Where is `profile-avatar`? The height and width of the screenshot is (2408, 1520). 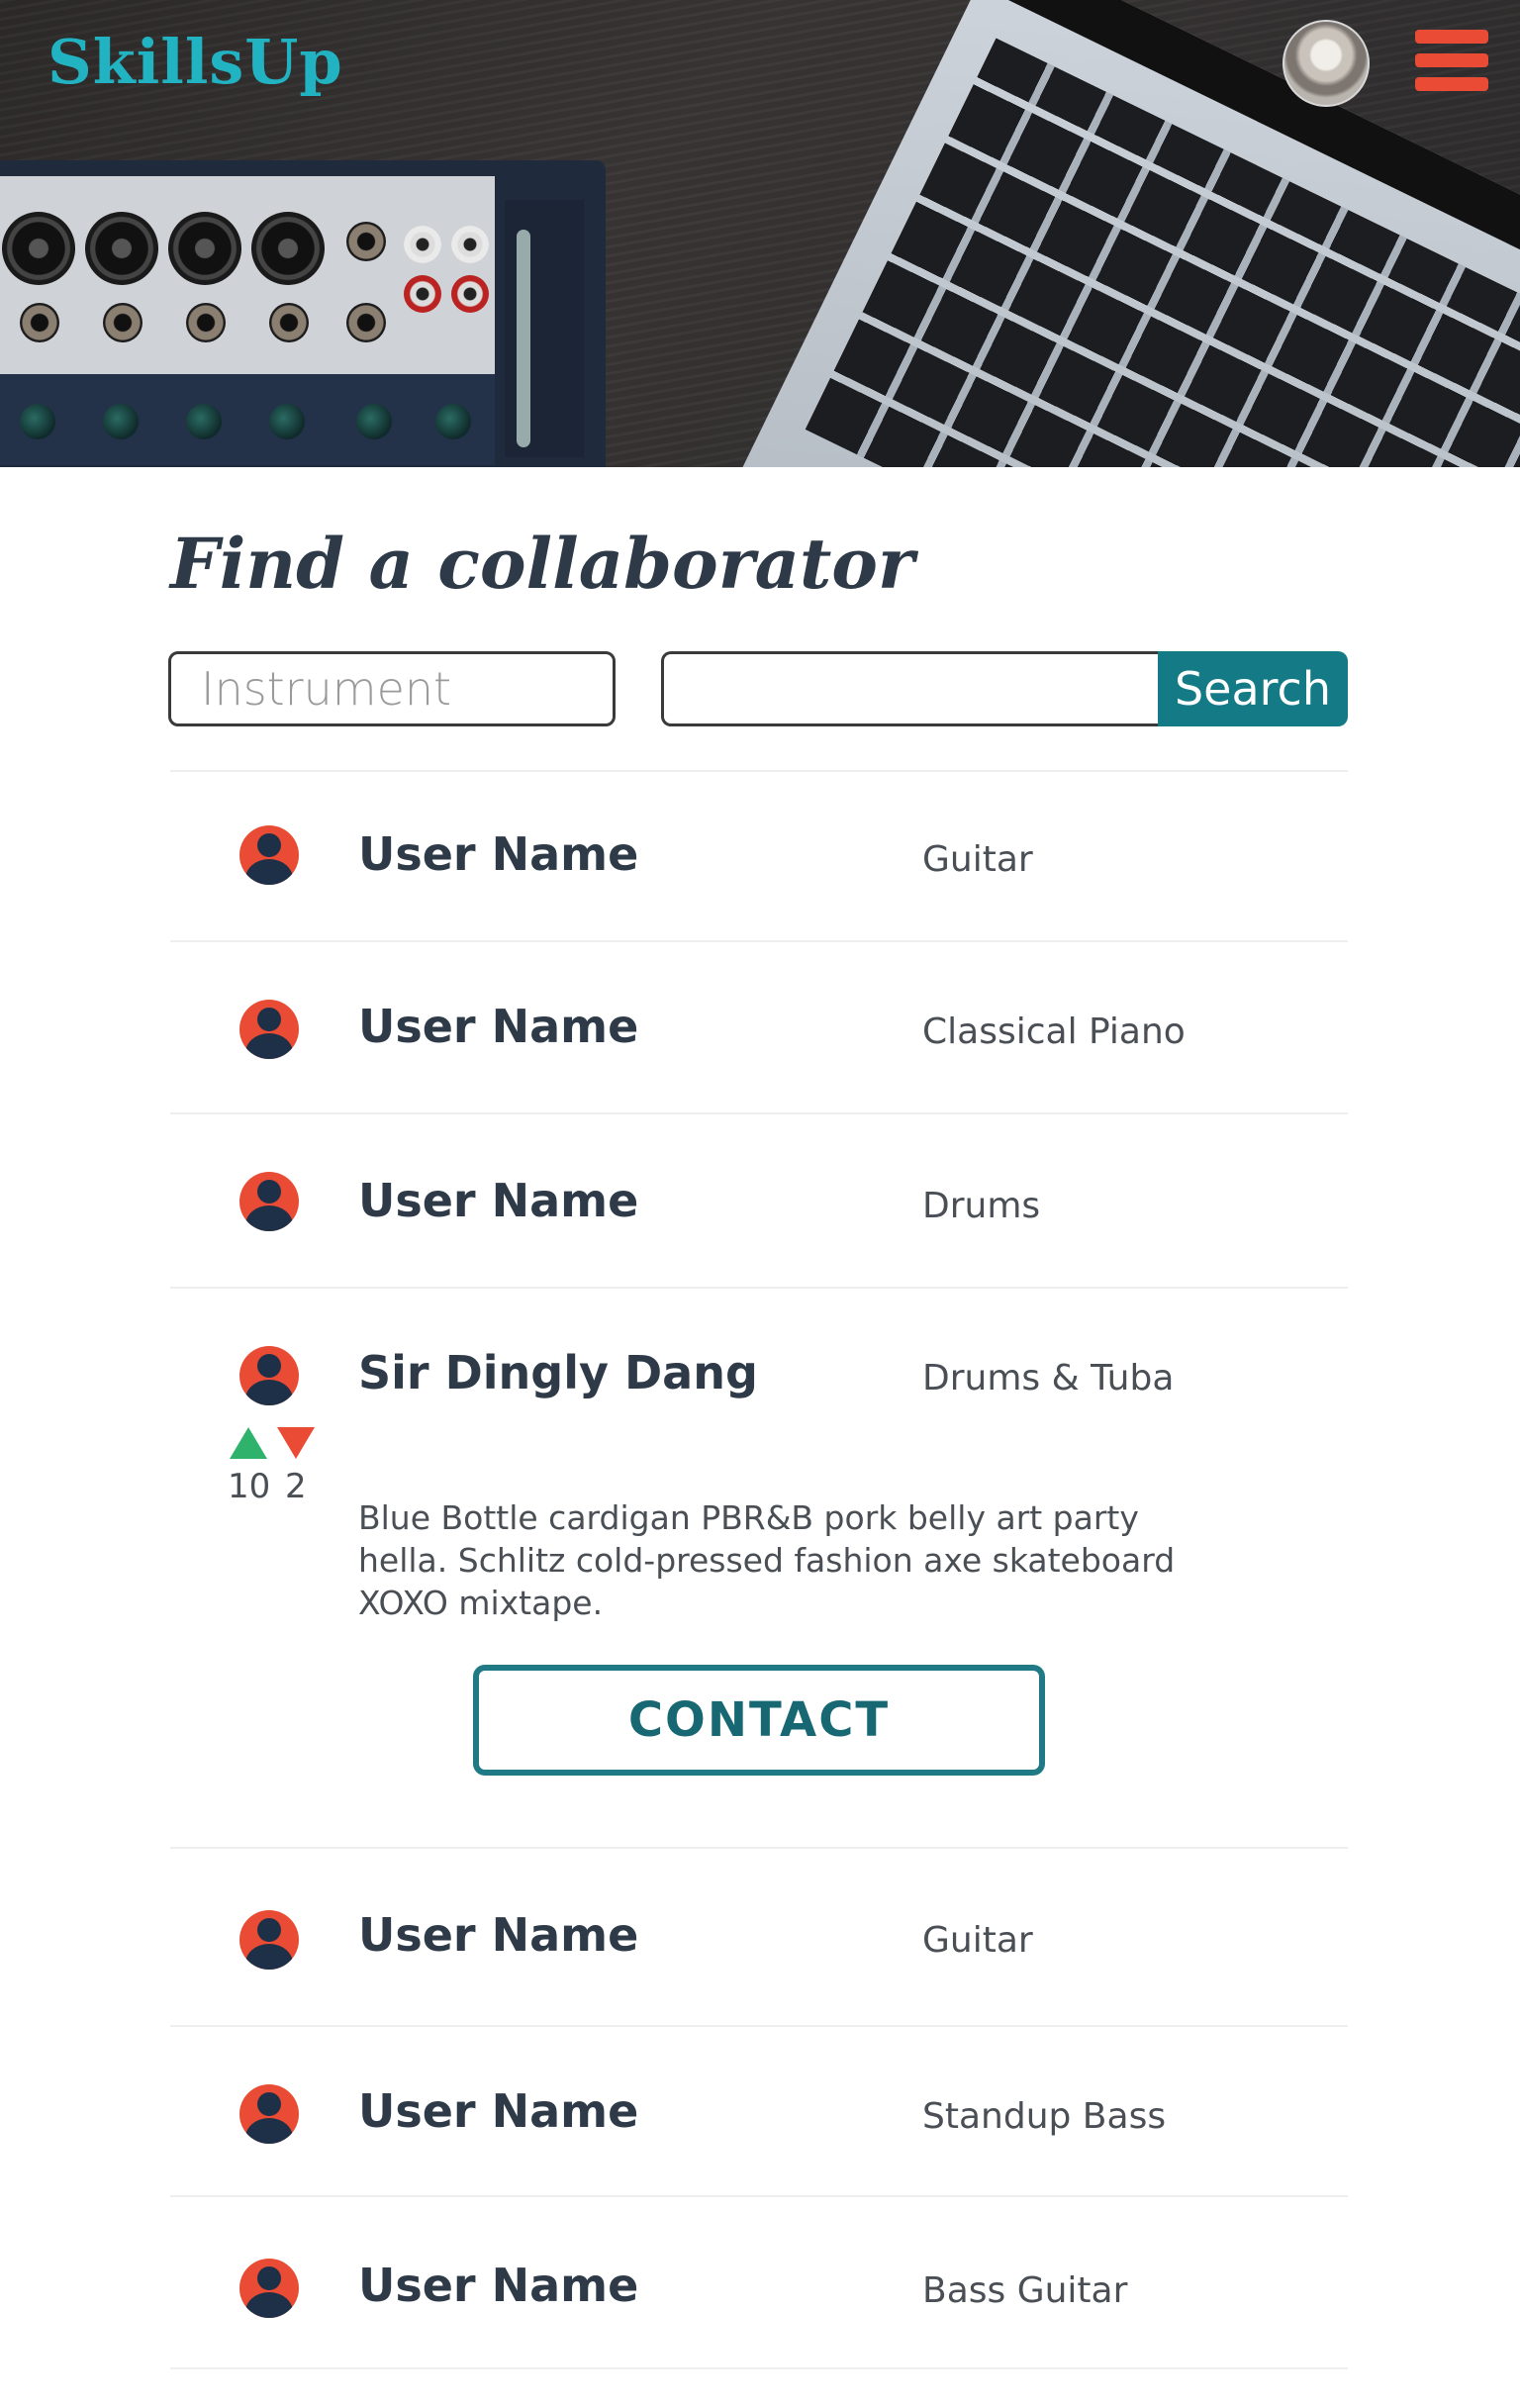
profile-avatar is located at coordinates (1326, 63).